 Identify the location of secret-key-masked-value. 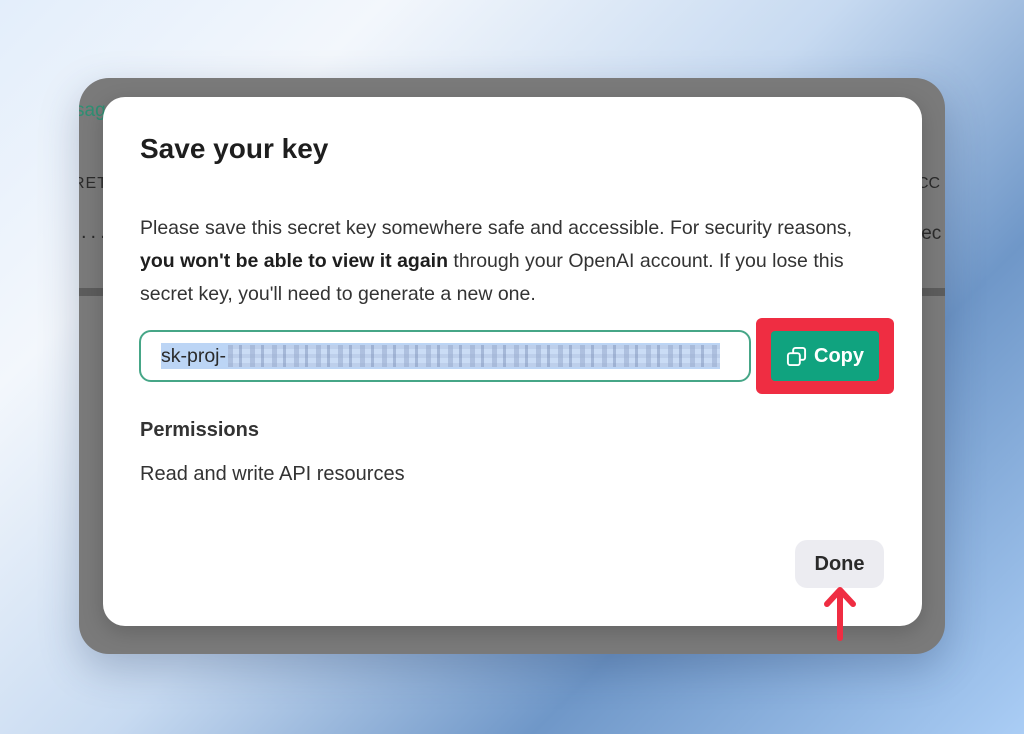
(474, 356).